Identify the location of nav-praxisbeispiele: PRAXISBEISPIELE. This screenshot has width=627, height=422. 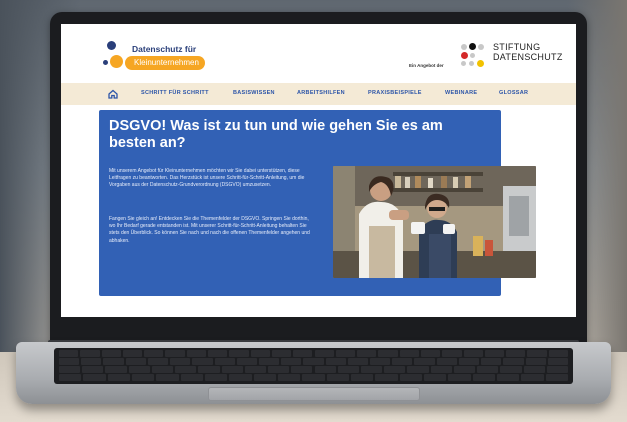
(395, 93).